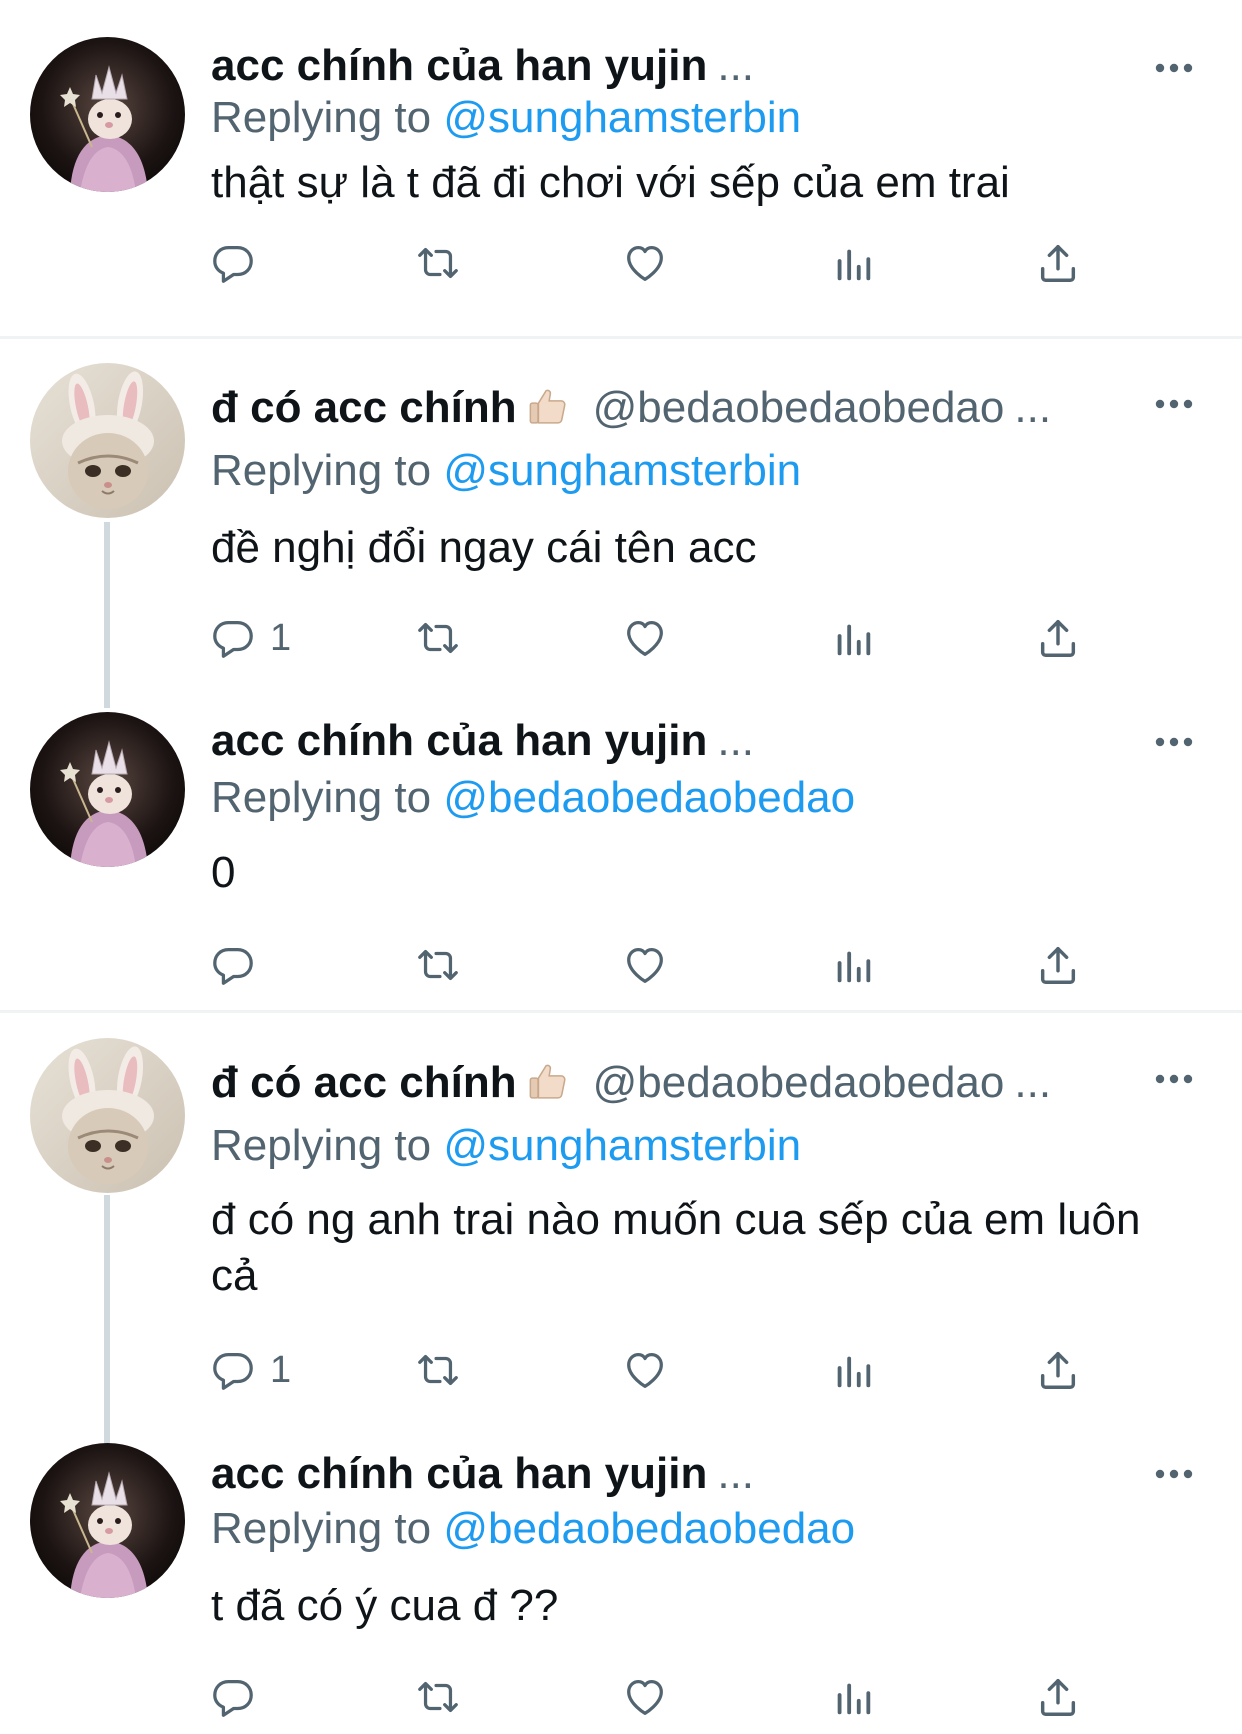 The width and height of the screenshot is (1242, 1734). What do you see at coordinates (107, 615) in the screenshot?
I see `thread-line` at bounding box center [107, 615].